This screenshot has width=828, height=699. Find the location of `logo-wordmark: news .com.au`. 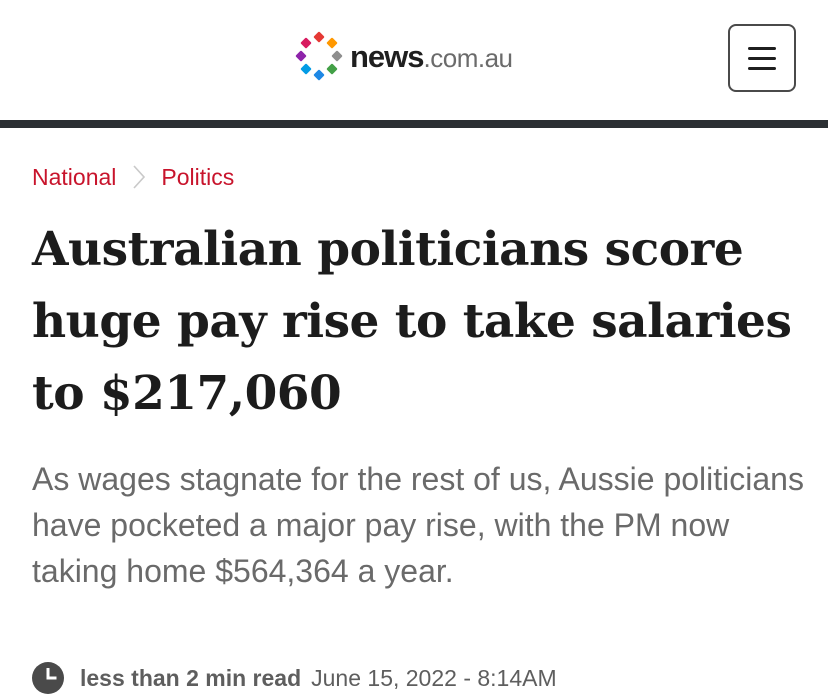

logo-wordmark: news .com.au is located at coordinates (431, 56).